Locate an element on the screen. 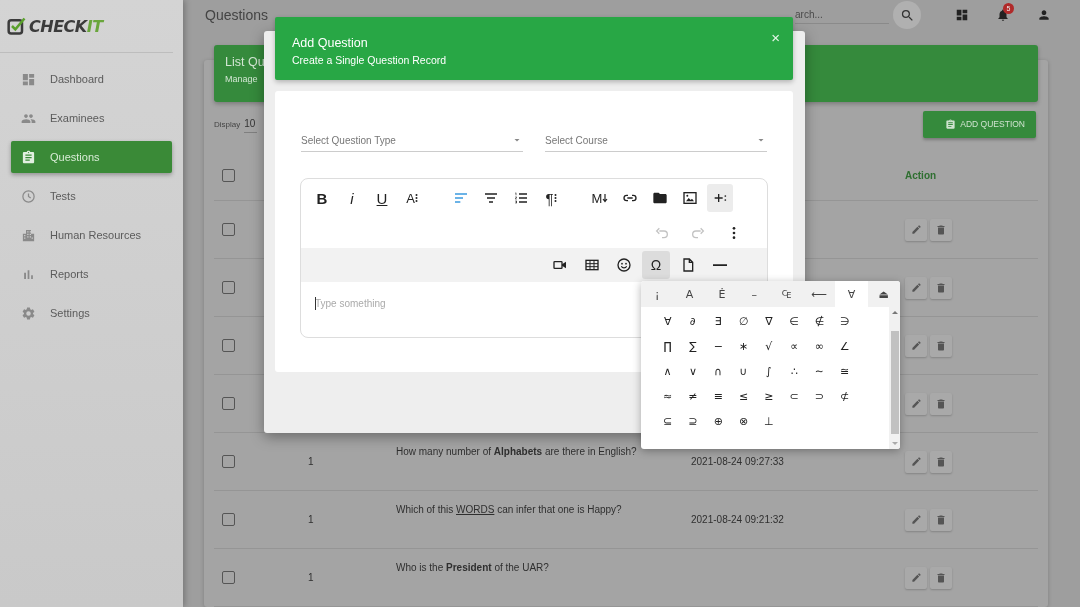 This screenshot has width=1080, height=607. sidebar-item: Questions is located at coordinates (91, 157).